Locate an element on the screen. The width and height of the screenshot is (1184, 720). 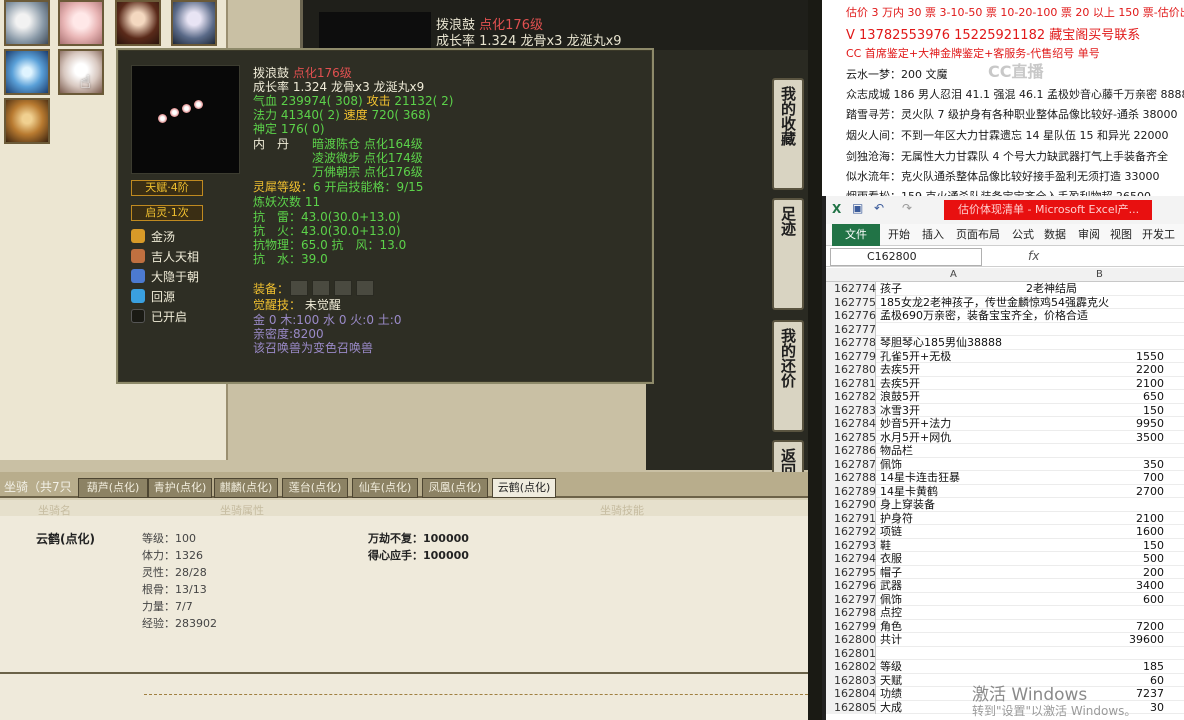
my-bargain-button: 我的还价 is located at coordinates (788, 376).